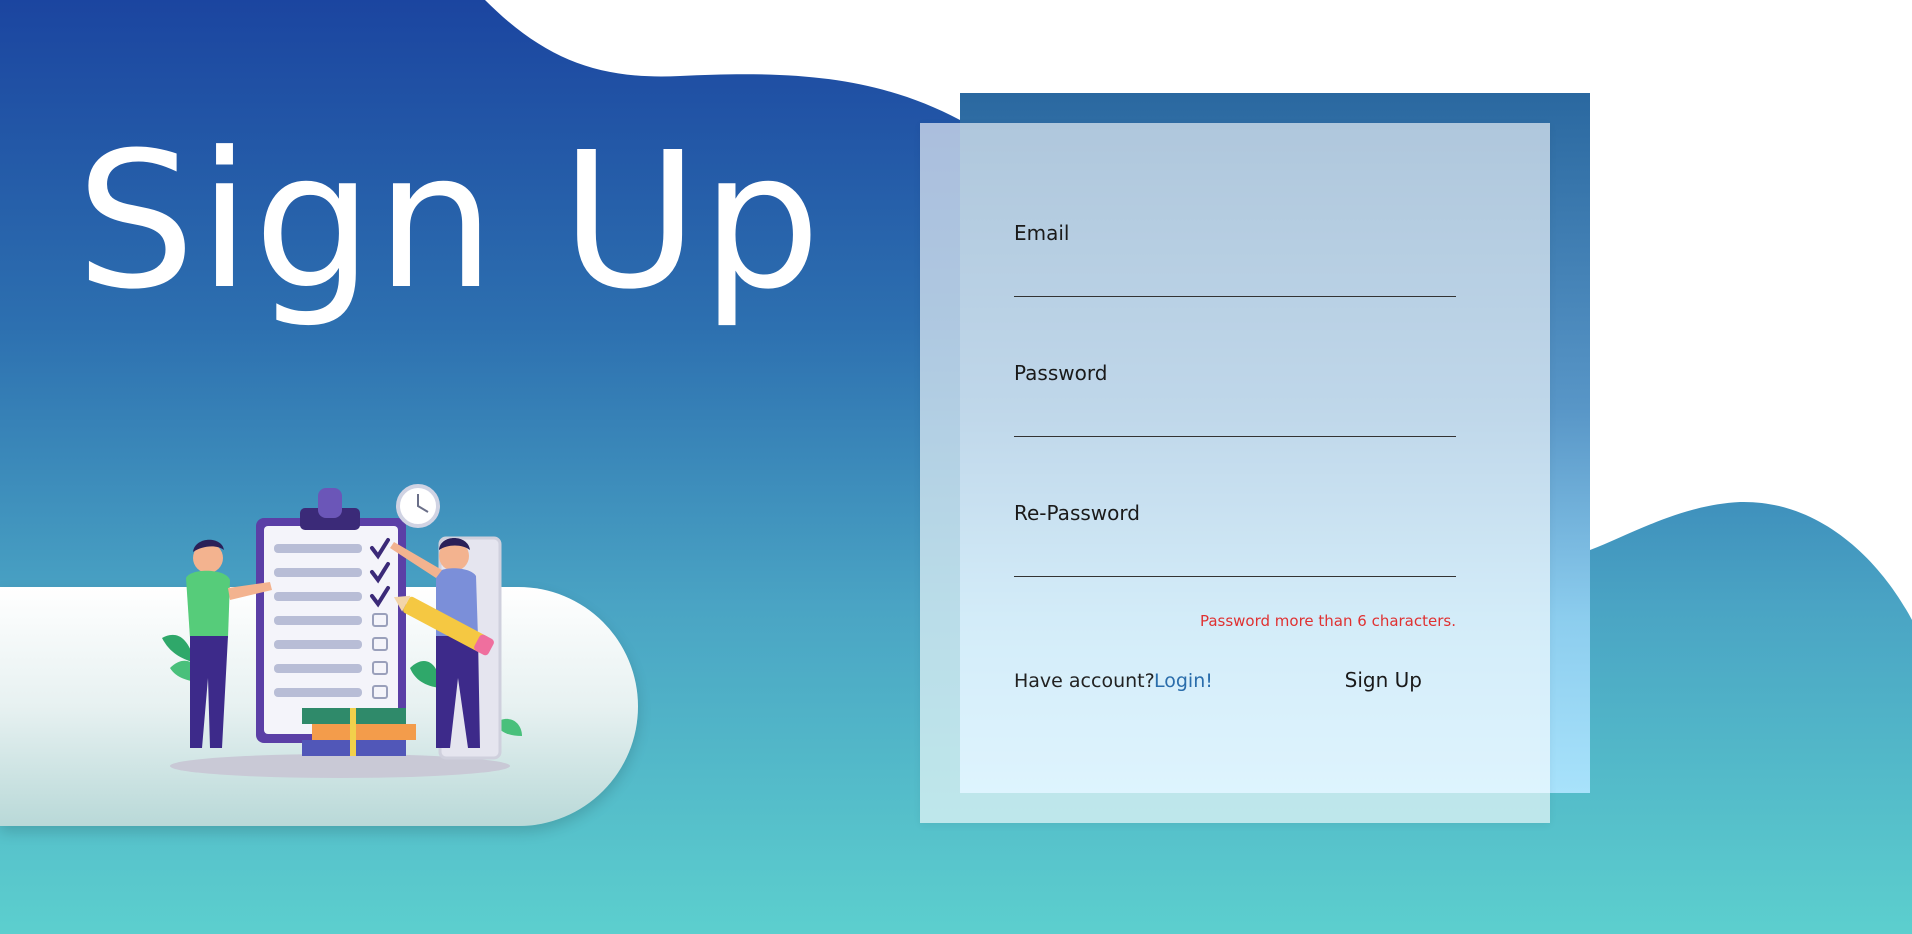 The width and height of the screenshot is (1912, 934). I want to click on repassword-input, so click(1235, 561).